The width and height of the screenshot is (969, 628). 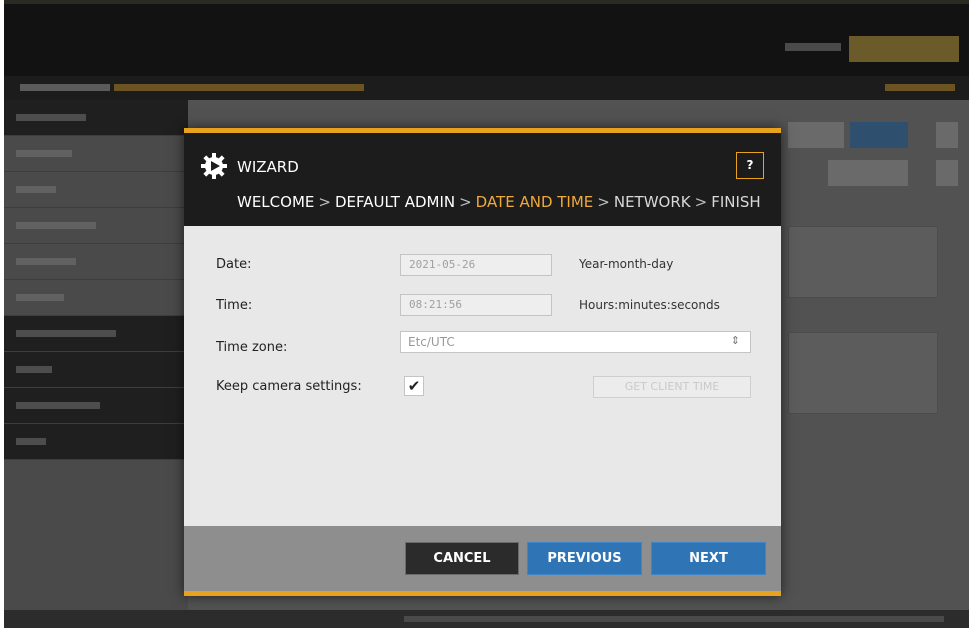 I want to click on previous-button: PREVIOUS, so click(x=584, y=558).